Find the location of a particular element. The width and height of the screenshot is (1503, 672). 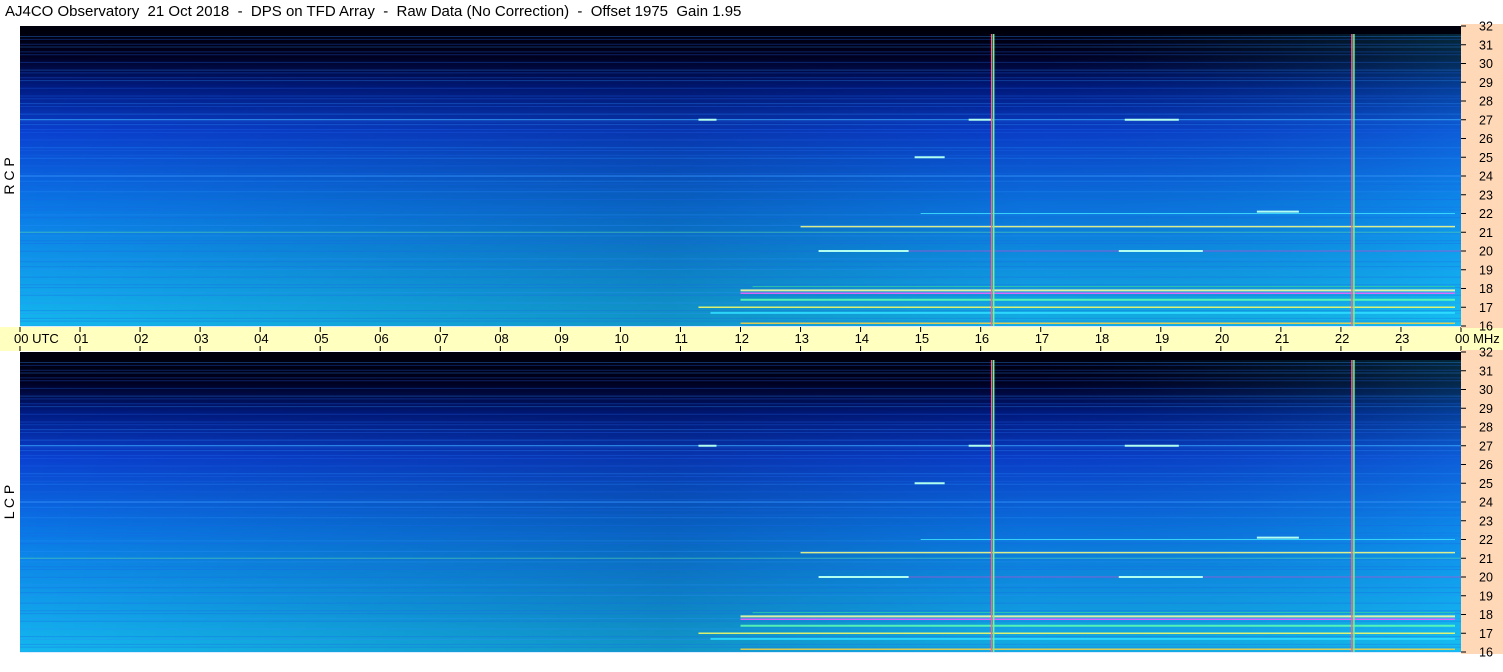

utc-tick-label: 00 UTC is located at coordinates (36, 338).